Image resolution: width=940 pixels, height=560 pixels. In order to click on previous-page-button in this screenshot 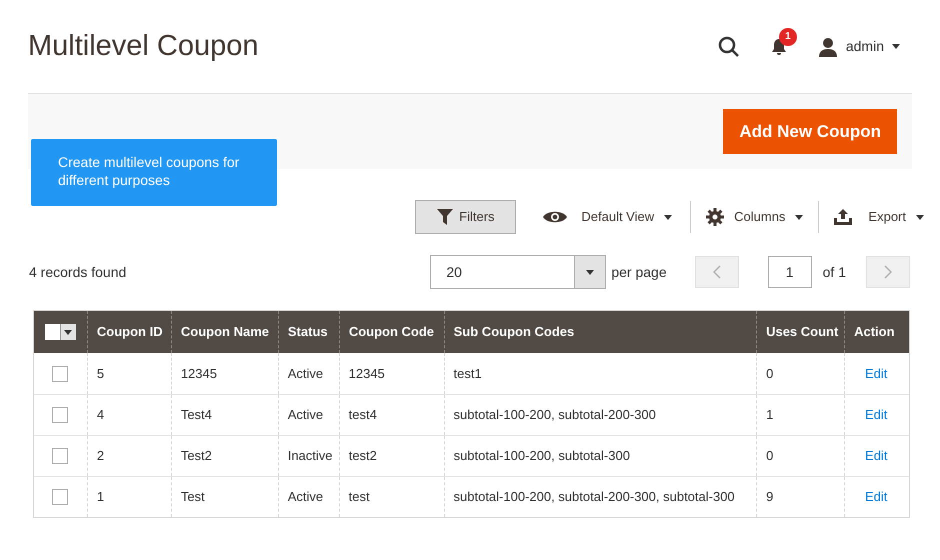, I will do `click(716, 272)`.